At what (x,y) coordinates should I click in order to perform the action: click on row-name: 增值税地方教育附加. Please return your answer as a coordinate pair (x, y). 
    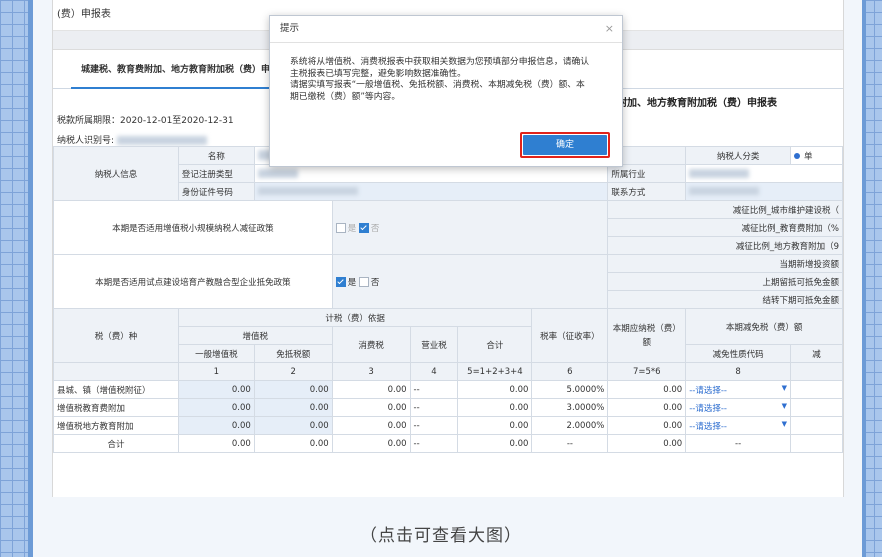
    Looking at the image, I should click on (116, 425).